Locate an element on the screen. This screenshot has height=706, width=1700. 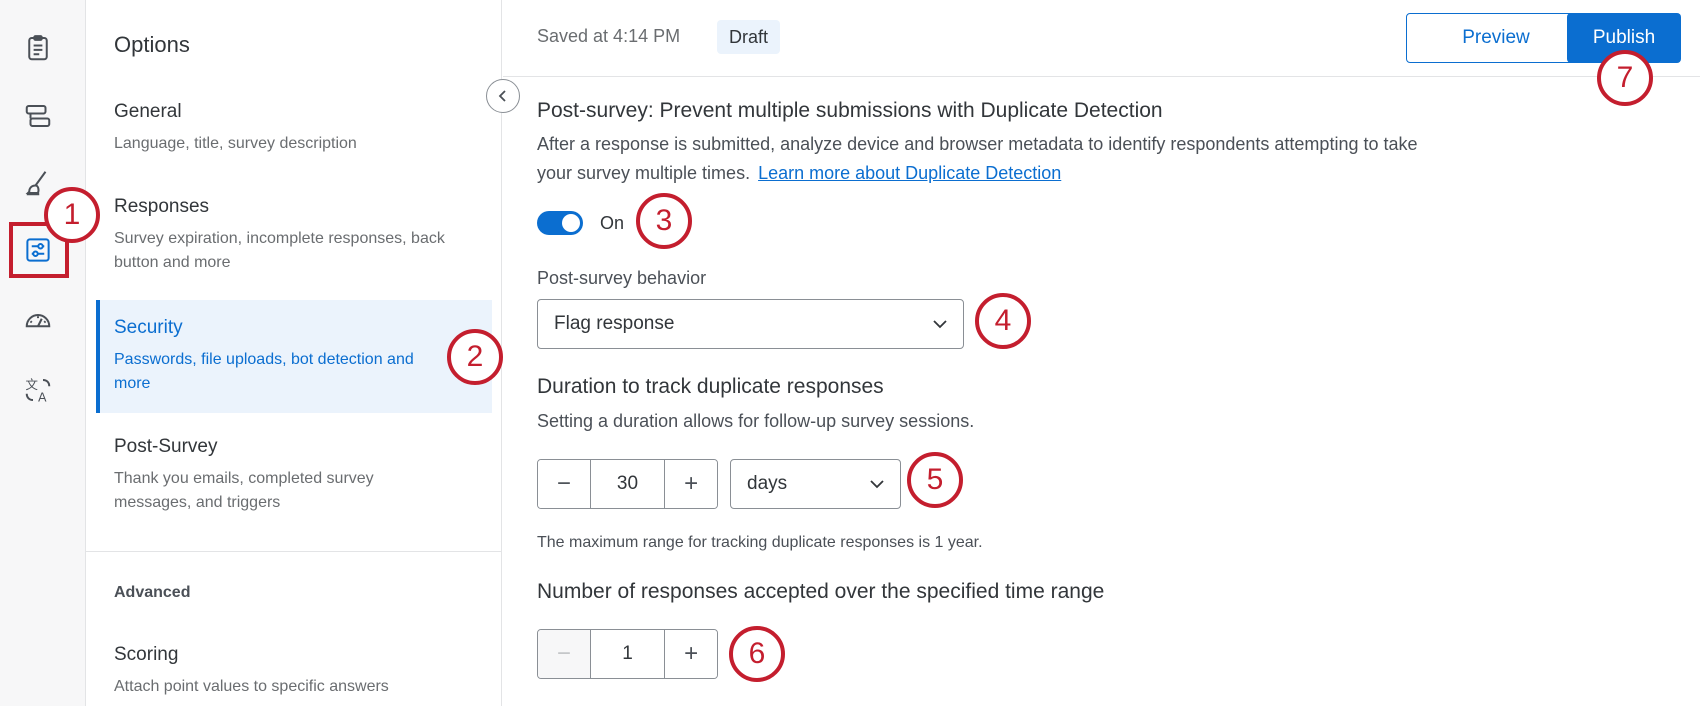
option-label: General is located at coordinates (148, 111).